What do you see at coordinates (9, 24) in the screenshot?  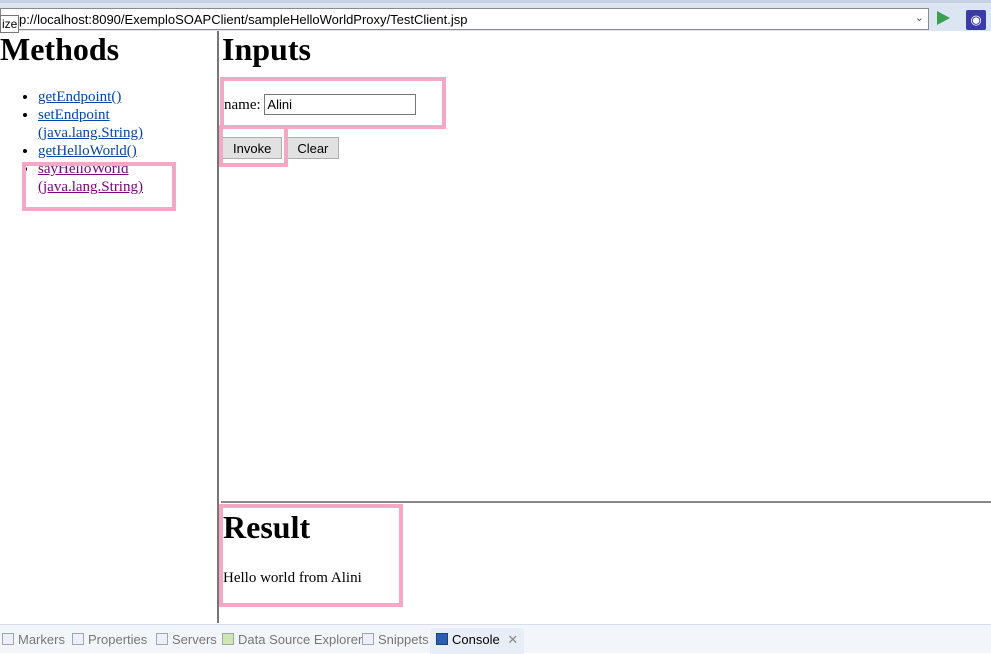 I see `tooltip: ize` at bounding box center [9, 24].